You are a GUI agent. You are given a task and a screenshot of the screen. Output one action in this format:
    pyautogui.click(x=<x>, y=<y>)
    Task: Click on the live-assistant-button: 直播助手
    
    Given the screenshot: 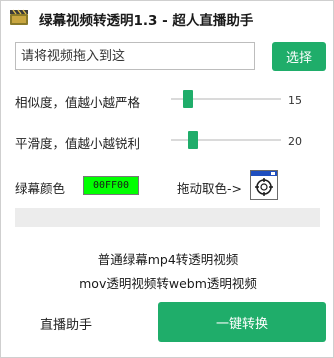 What is the action you would take?
    pyautogui.click(x=66, y=323)
    